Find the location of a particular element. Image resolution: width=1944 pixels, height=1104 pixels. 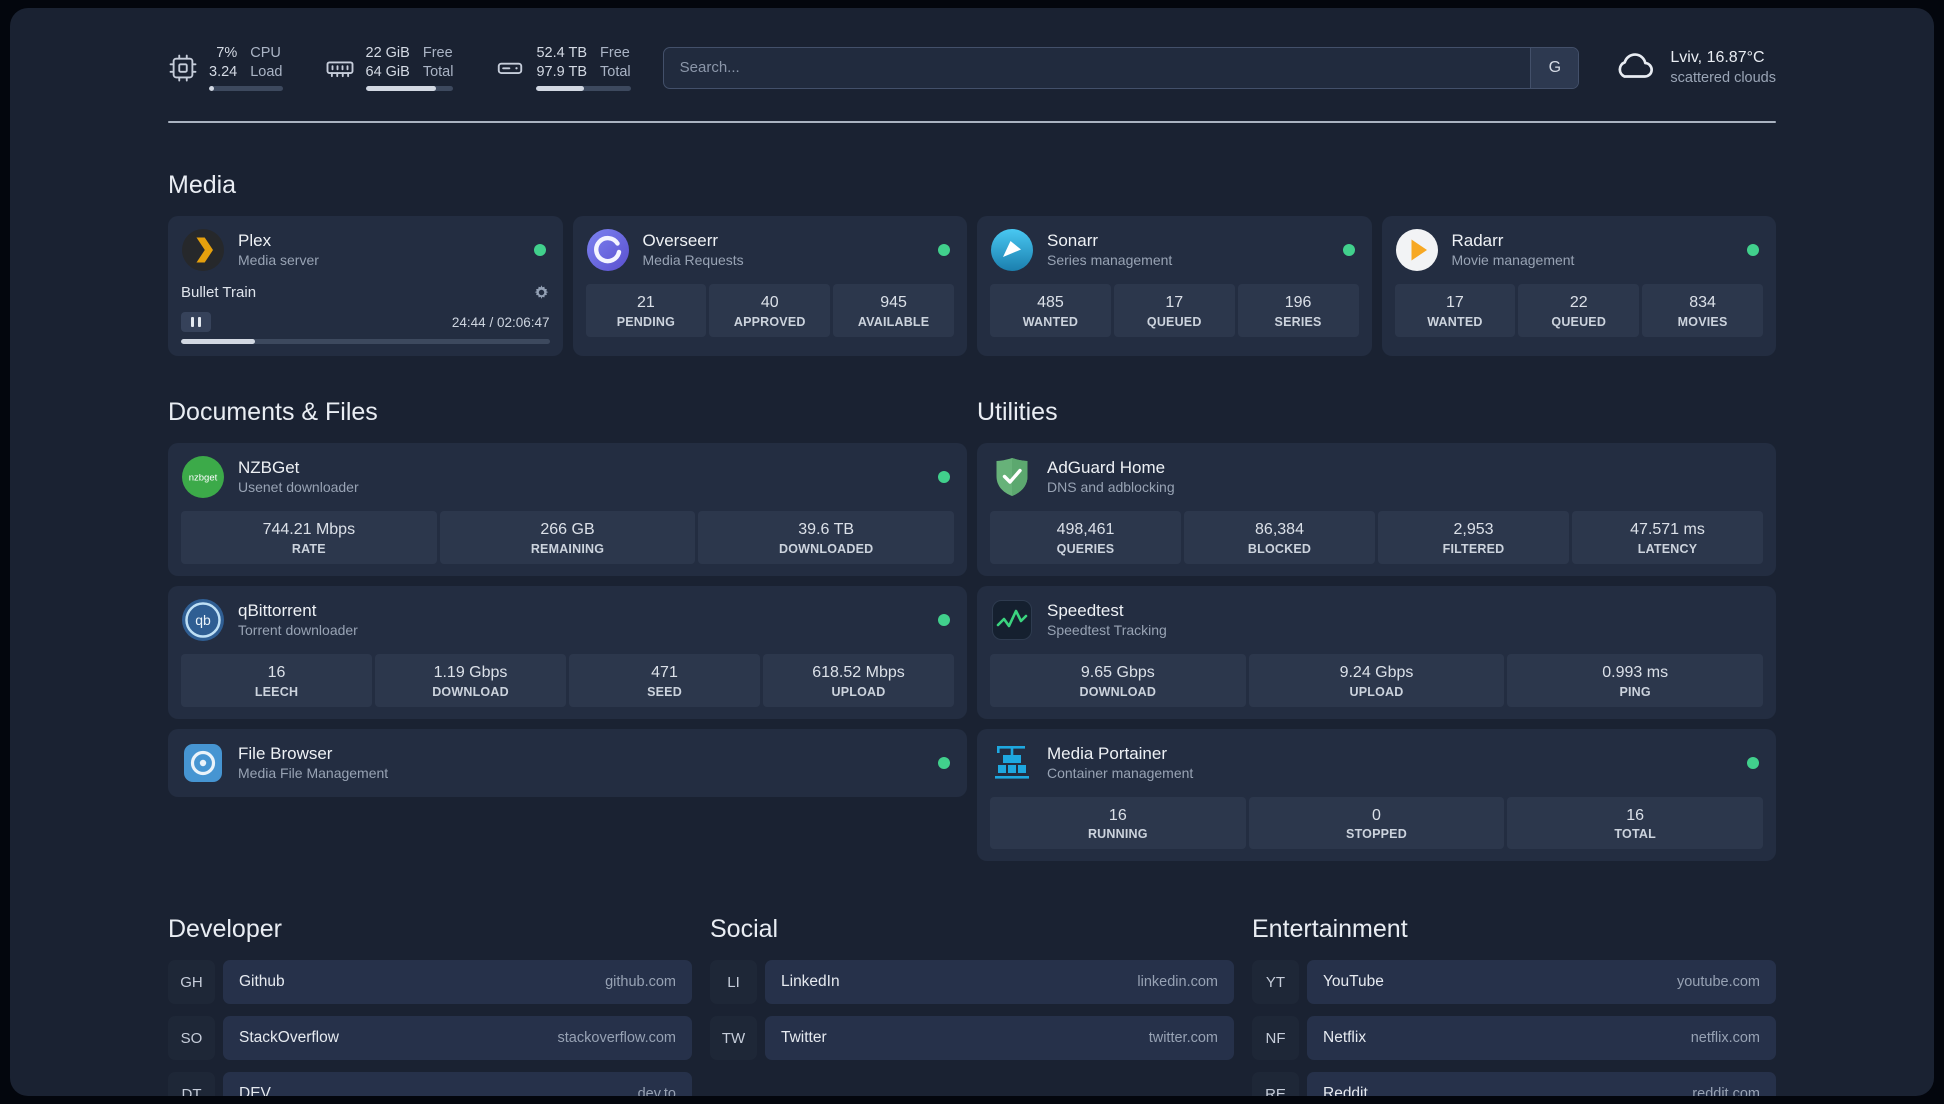

bookmark-name: YouTube is located at coordinates (1353, 982).